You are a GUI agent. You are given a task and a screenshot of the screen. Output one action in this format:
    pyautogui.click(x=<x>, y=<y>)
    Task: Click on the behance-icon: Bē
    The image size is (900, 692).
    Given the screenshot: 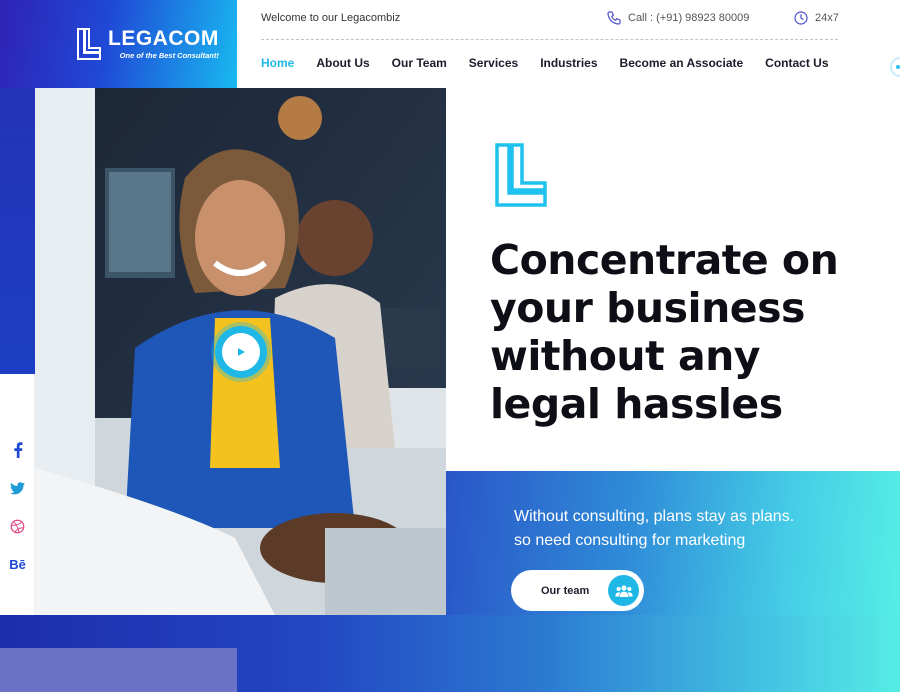 What is the action you would take?
    pyautogui.click(x=17, y=564)
    